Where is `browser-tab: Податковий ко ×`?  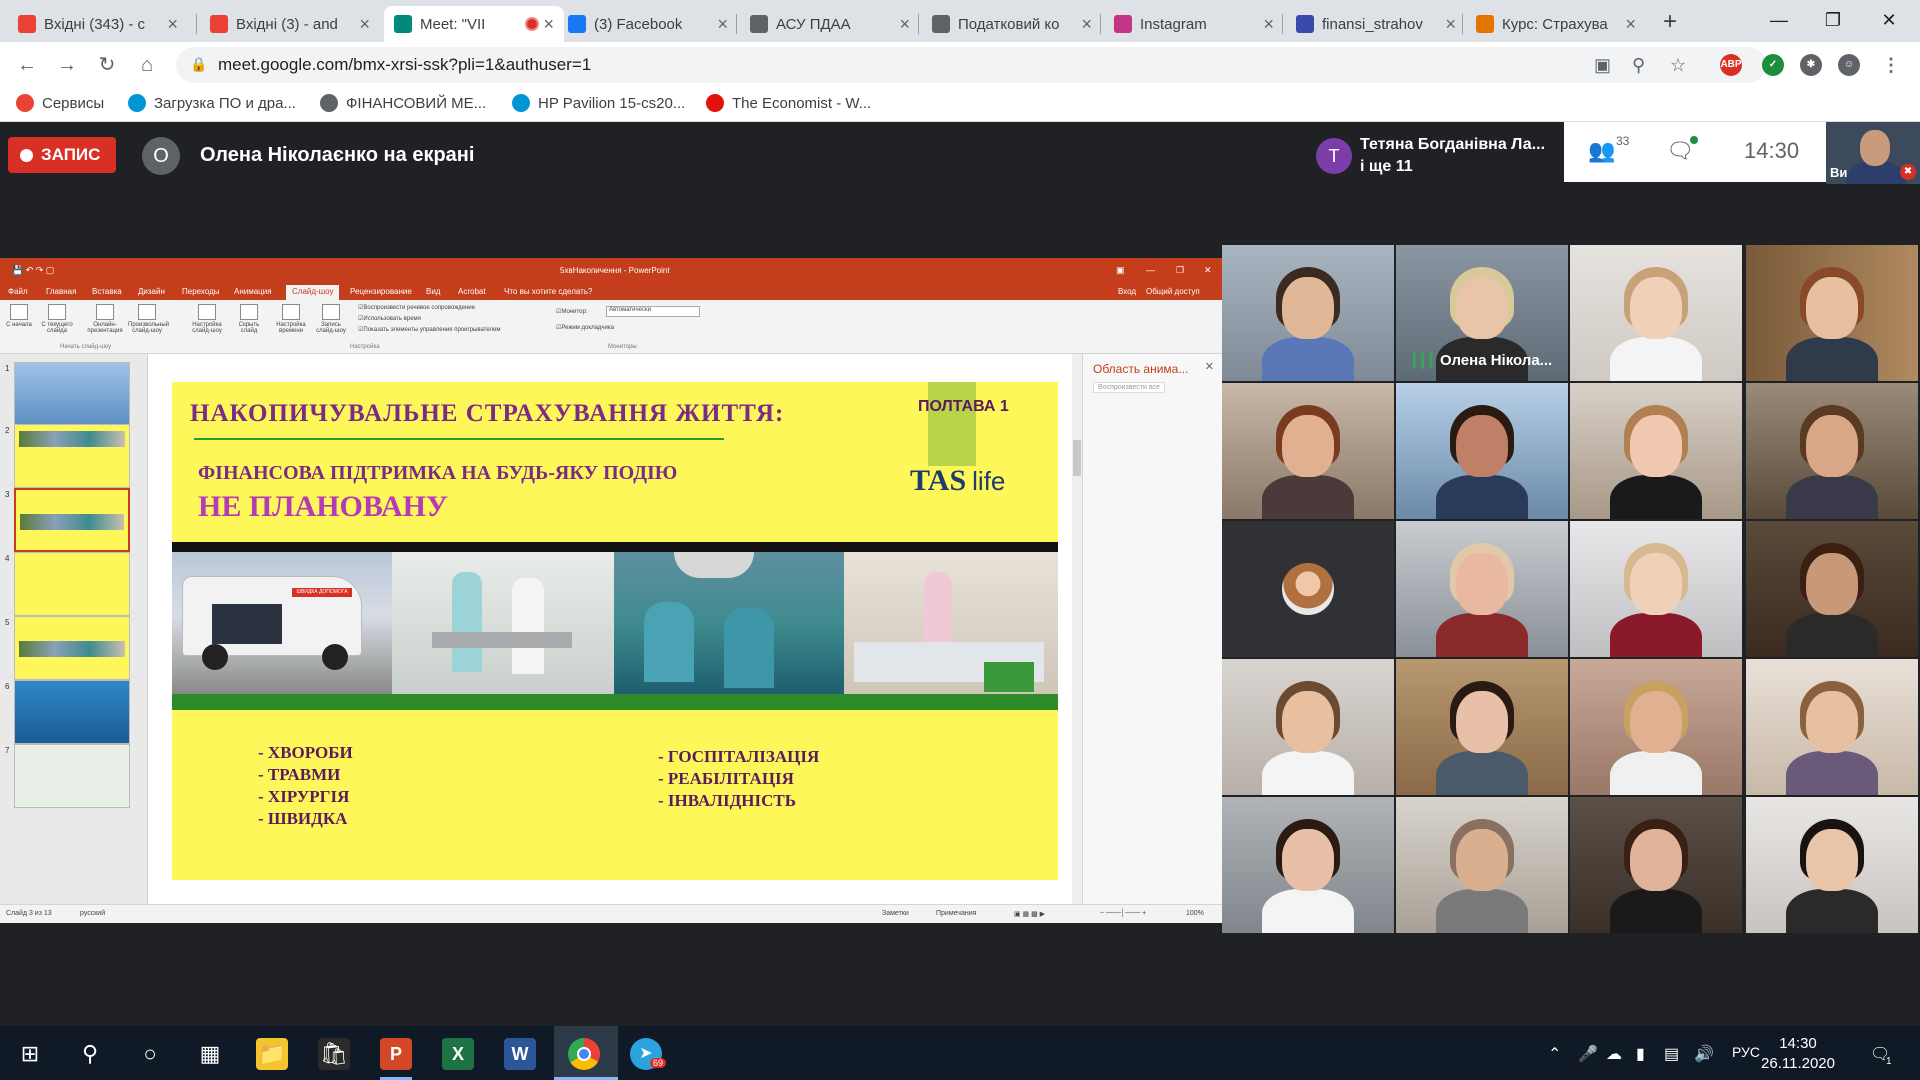 browser-tab: Податковий ко × is located at coordinates (1012, 24).